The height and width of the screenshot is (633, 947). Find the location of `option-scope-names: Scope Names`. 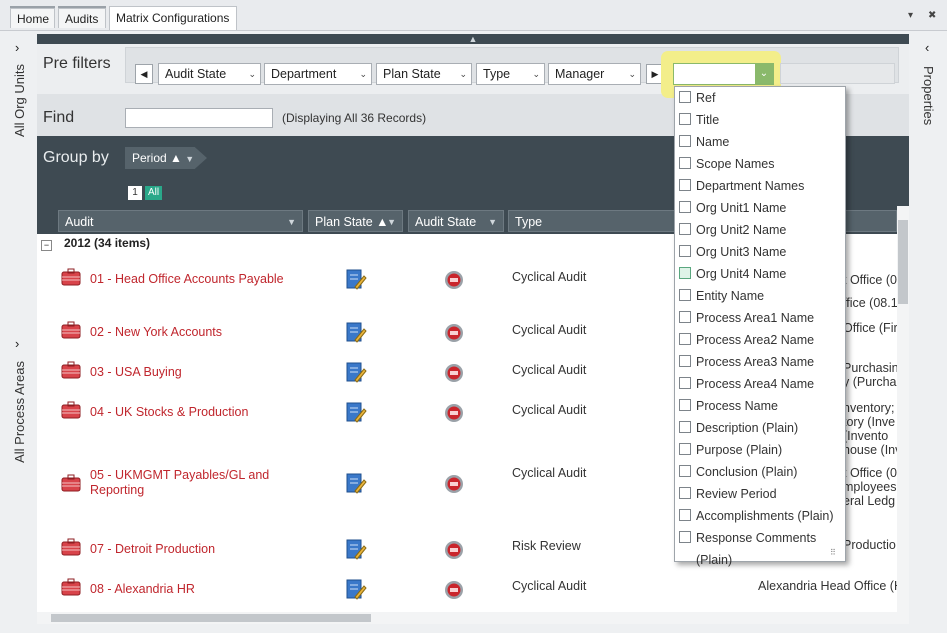

option-scope-names: Scope Names is located at coordinates (761, 164).